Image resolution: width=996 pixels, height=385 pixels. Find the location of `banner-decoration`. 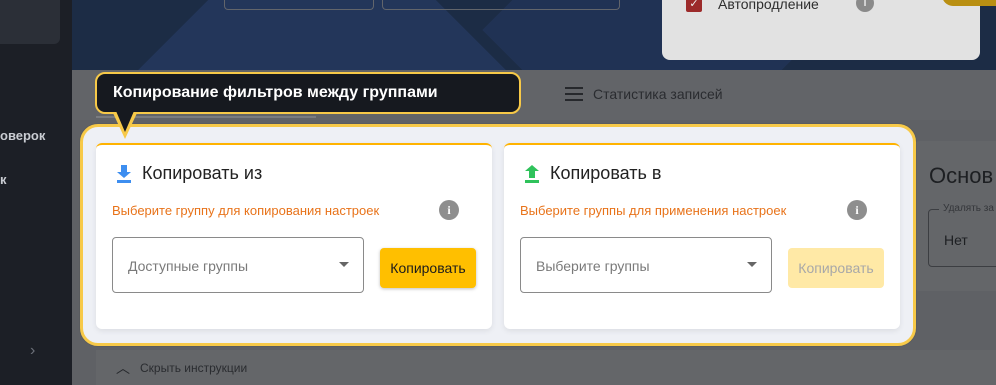

banner-decoration is located at coordinates (322, 35).